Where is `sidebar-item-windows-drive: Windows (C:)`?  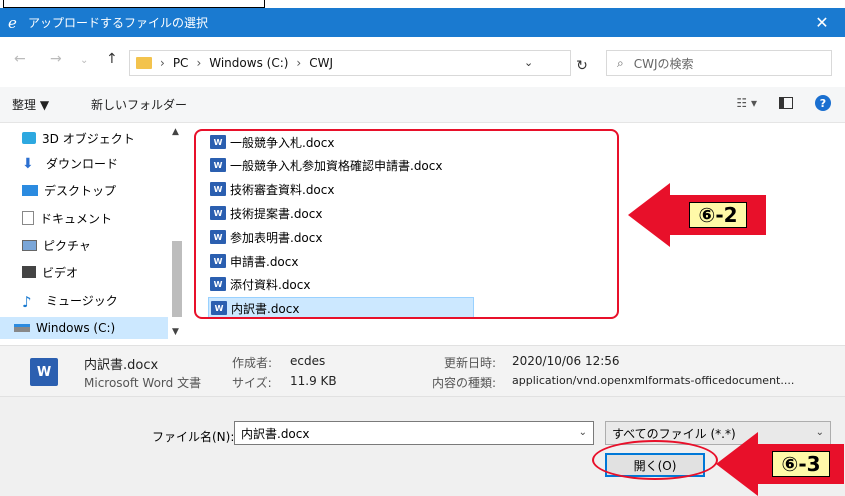
sidebar-item-windows-drive: Windows (C:) is located at coordinates (84, 328).